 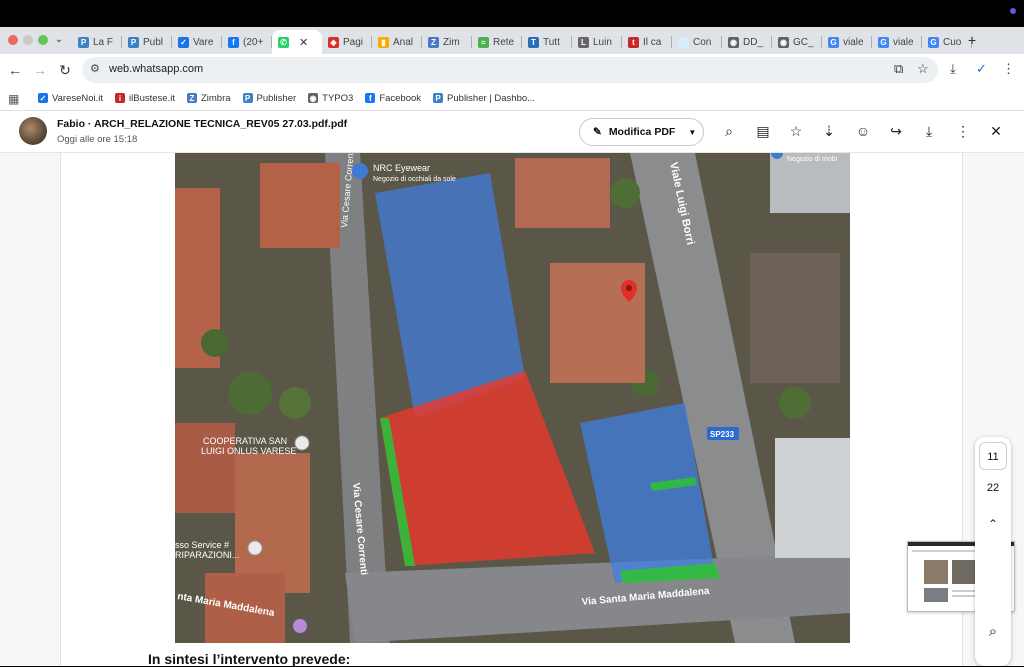 I want to click on map-label-nrc: NRC Eyewear, so click(x=401, y=168).